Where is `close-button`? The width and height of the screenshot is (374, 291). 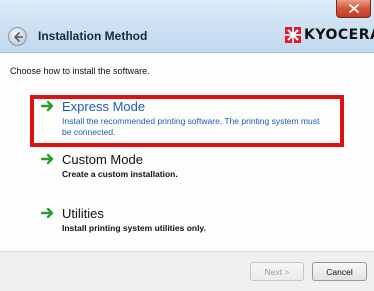
close-button is located at coordinates (353, 9).